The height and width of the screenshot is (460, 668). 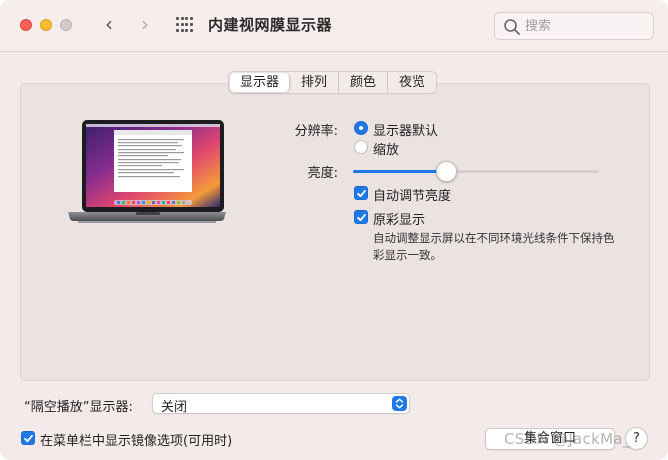 What do you see at coordinates (567, 439) in the screenshot?
I see `watermark: CSDN @JackMa_` at bounding box center [567, 439].